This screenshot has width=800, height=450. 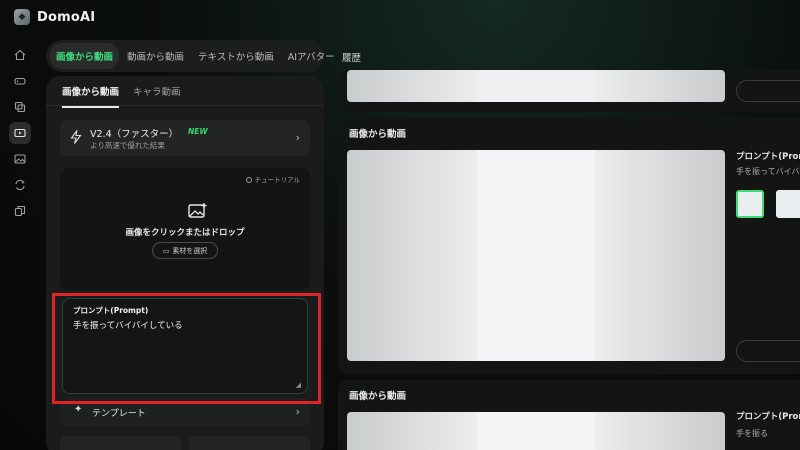 What do you see at coordinates (311, 56) in the screenshot?
I see `tab-ai-avatar: AIアバター` at bounding box center [311, 56].